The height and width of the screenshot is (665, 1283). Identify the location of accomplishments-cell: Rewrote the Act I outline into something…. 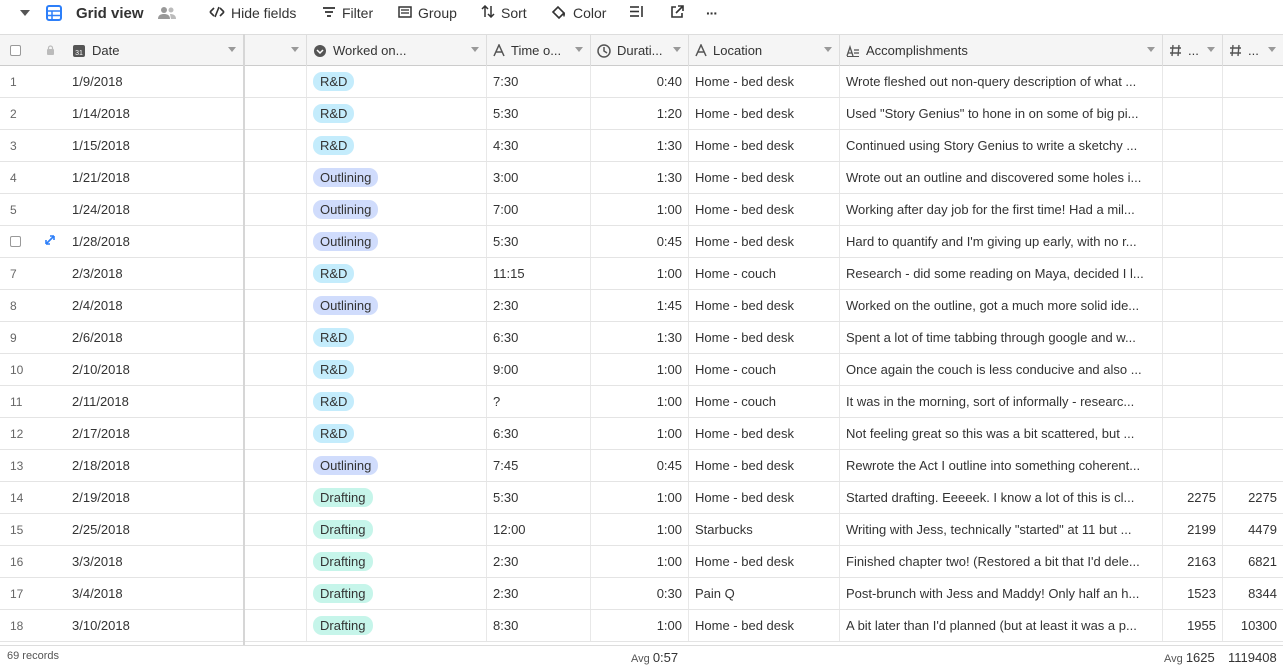
(1001, 465).